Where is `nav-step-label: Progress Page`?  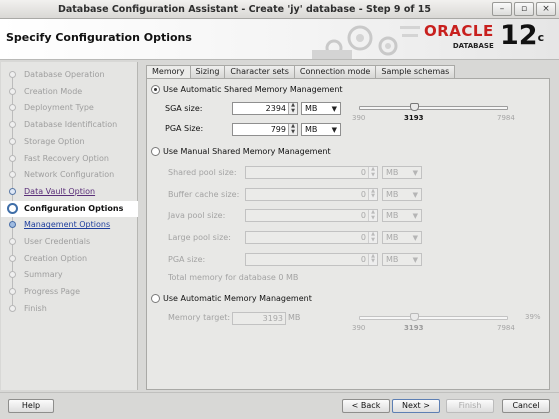 nav-step-label: Progress Page is located at coordinates (52, 292).